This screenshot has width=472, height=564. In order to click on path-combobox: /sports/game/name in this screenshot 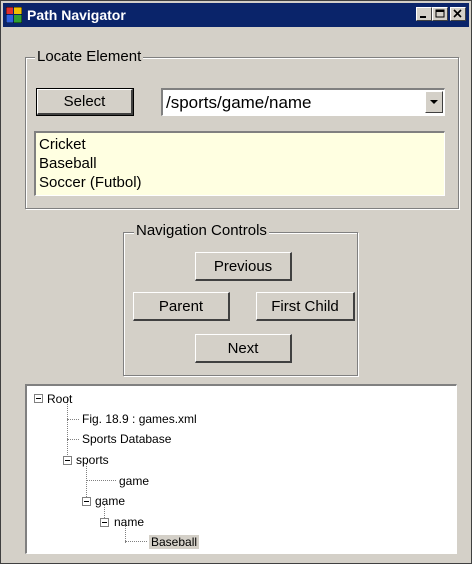, I will do `click(303, 102)`.